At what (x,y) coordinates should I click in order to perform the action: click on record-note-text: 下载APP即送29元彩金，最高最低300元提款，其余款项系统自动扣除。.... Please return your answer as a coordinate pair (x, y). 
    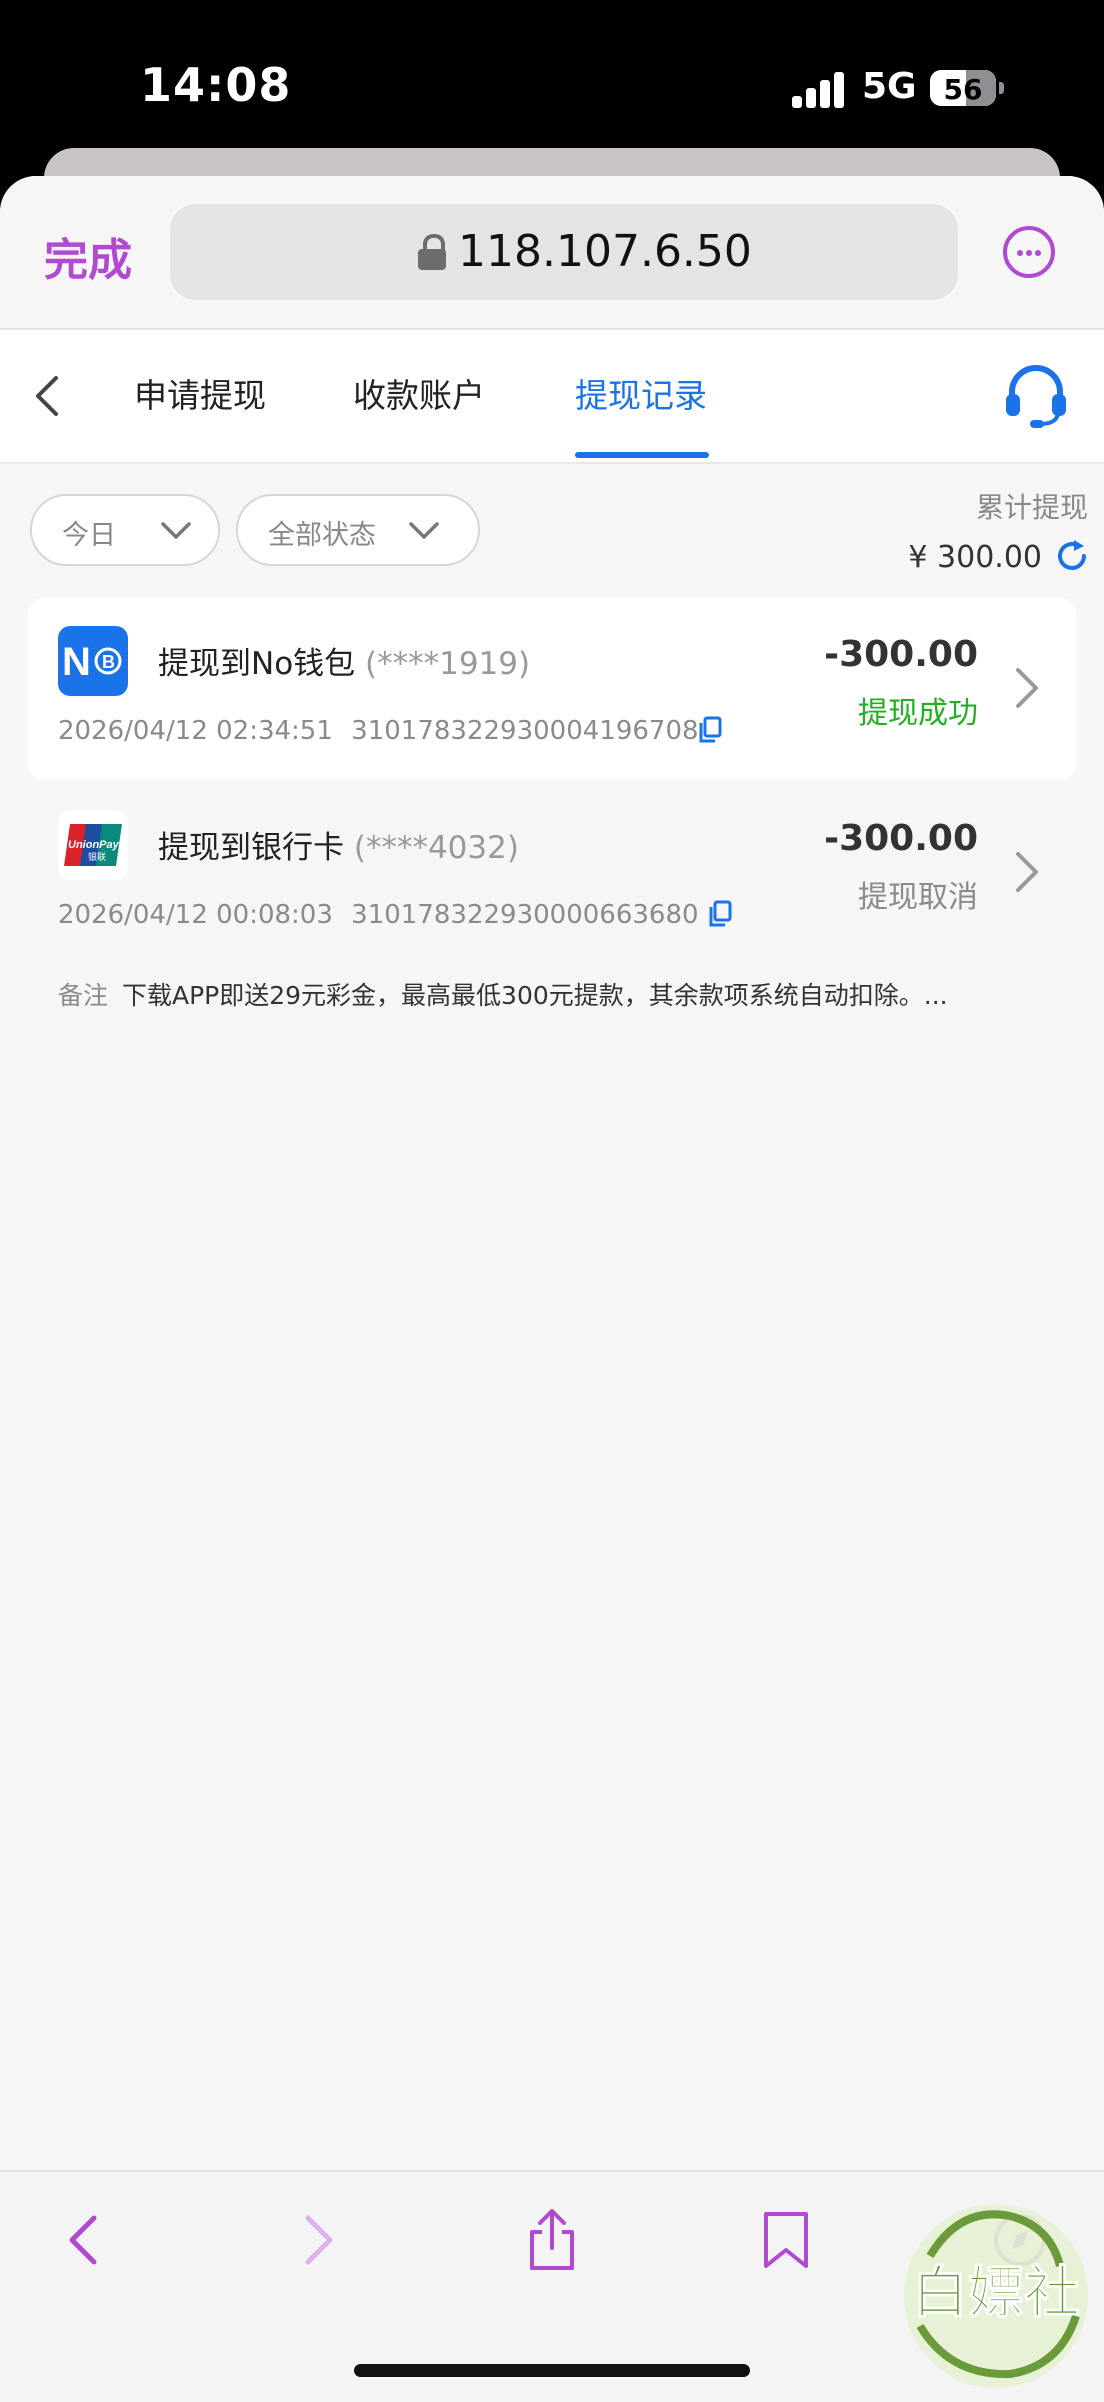
    Looking at the image, I should click on (534, 995).